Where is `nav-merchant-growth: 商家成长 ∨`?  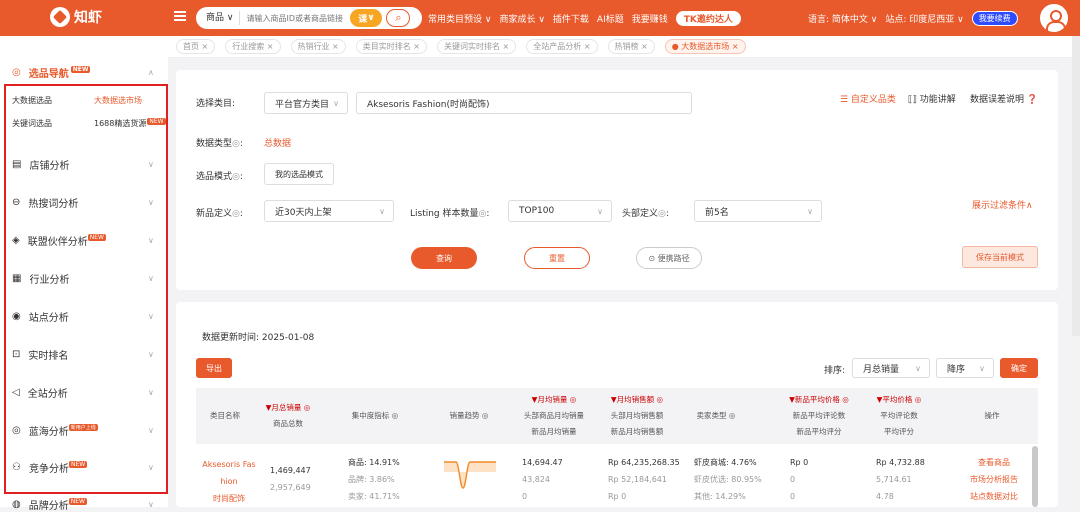
nav-merchant-growth: 商家成长 ∨ is located at coordinates (521, 18).